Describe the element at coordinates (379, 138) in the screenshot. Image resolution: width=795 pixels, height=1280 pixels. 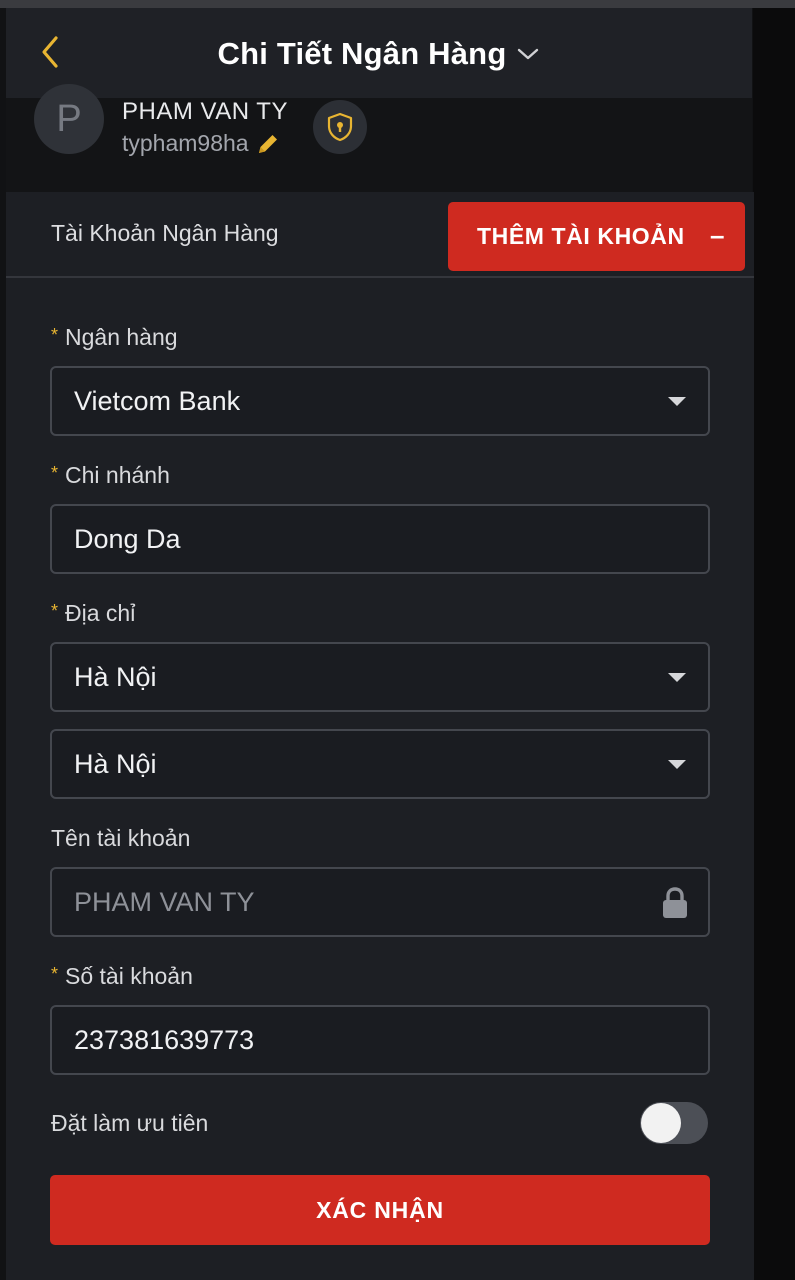
I see `profile-summary: P PHAM VAN TY typham98ha` at that location.